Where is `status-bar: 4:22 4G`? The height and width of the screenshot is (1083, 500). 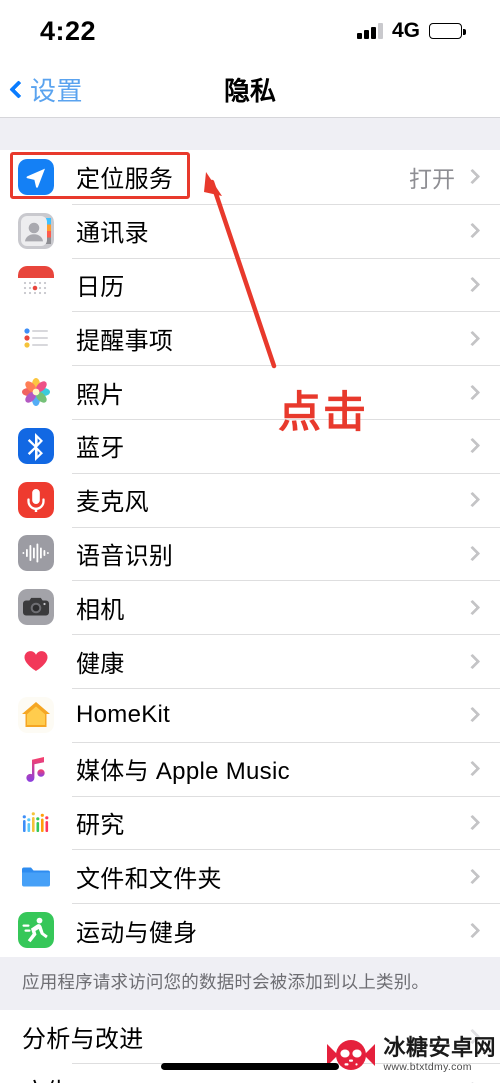
status-bar: 4:22 4G is located at coordinates (250, 31).